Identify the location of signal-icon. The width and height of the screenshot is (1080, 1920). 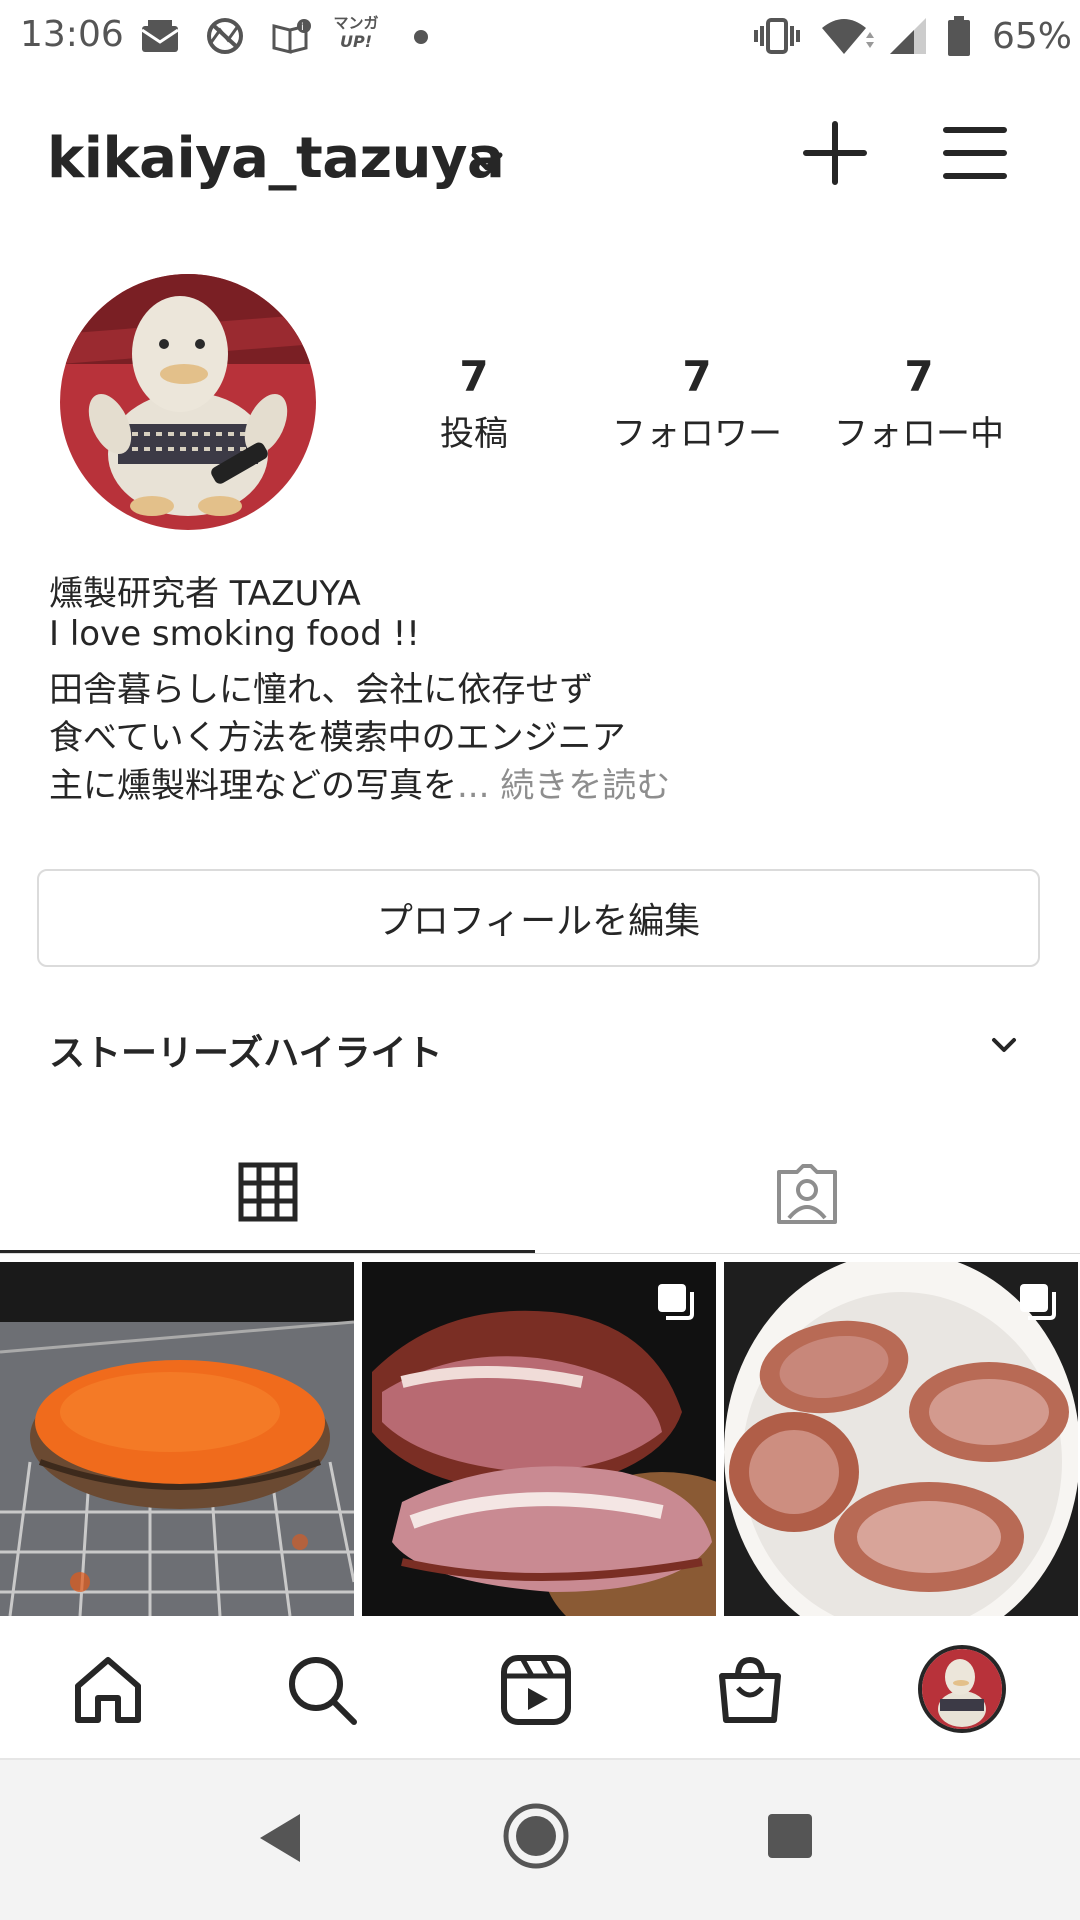
(908, 36).